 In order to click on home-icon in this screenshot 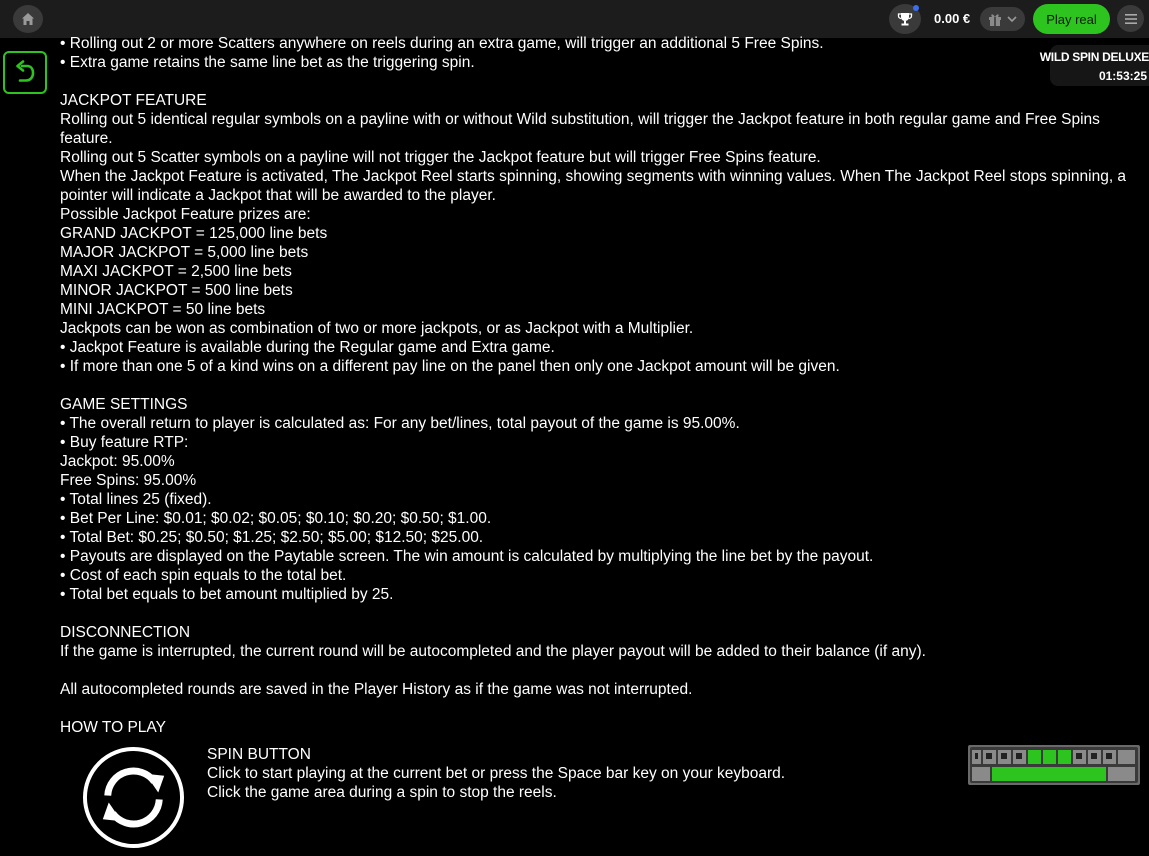, I will do `click(28, 19)`.